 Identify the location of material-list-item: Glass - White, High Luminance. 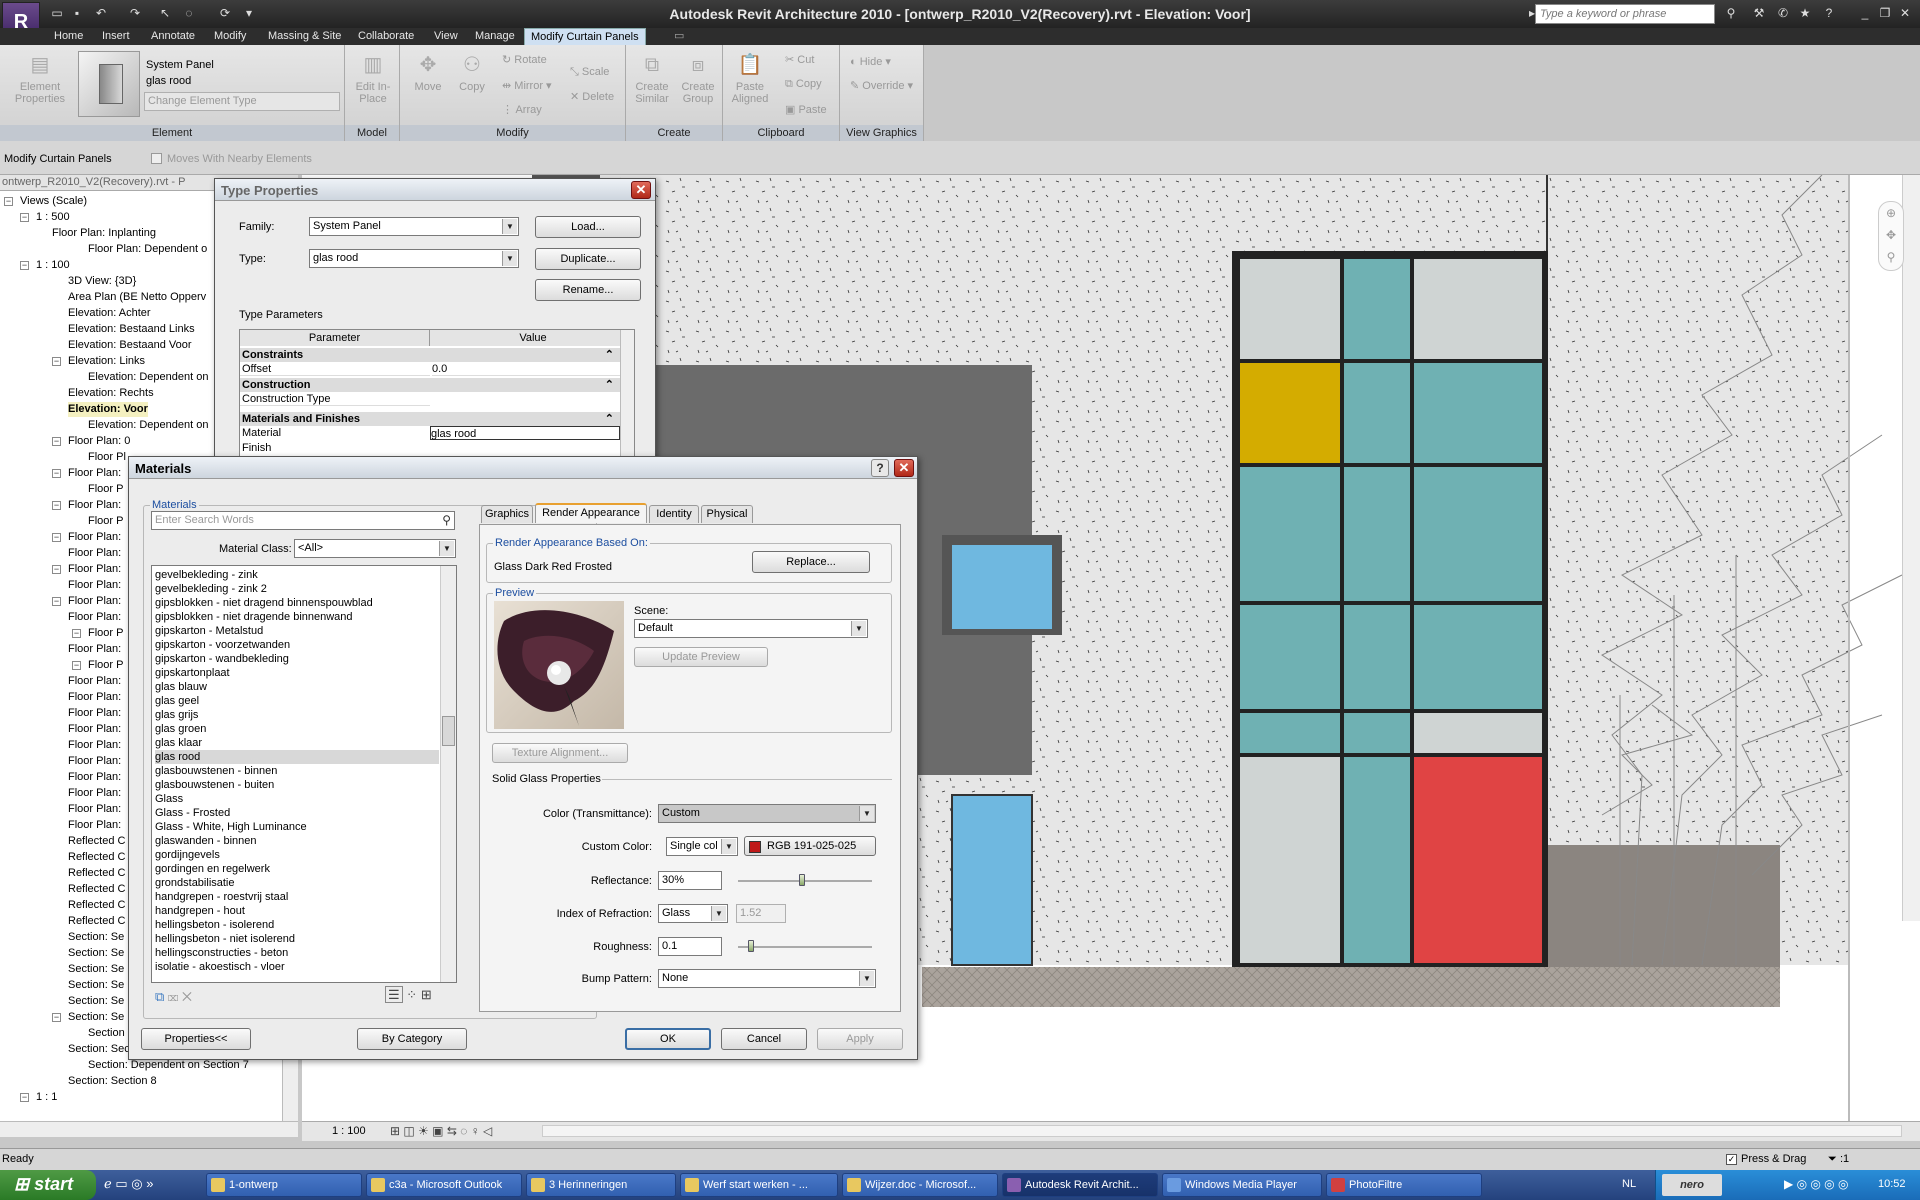
(231, 827).